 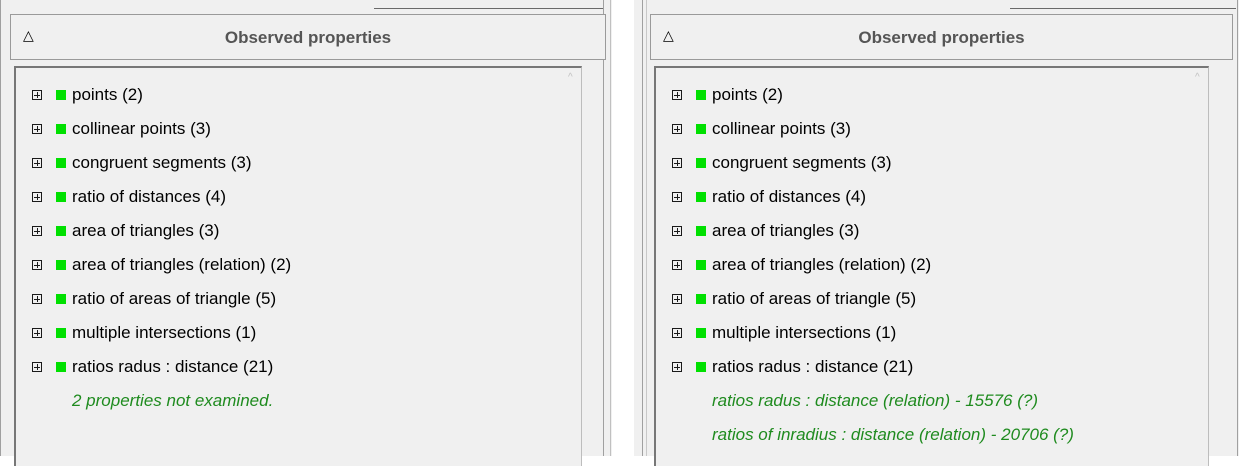 I want to click on not-examined-note: 2 properties not examined., so click(x=173, y=400).